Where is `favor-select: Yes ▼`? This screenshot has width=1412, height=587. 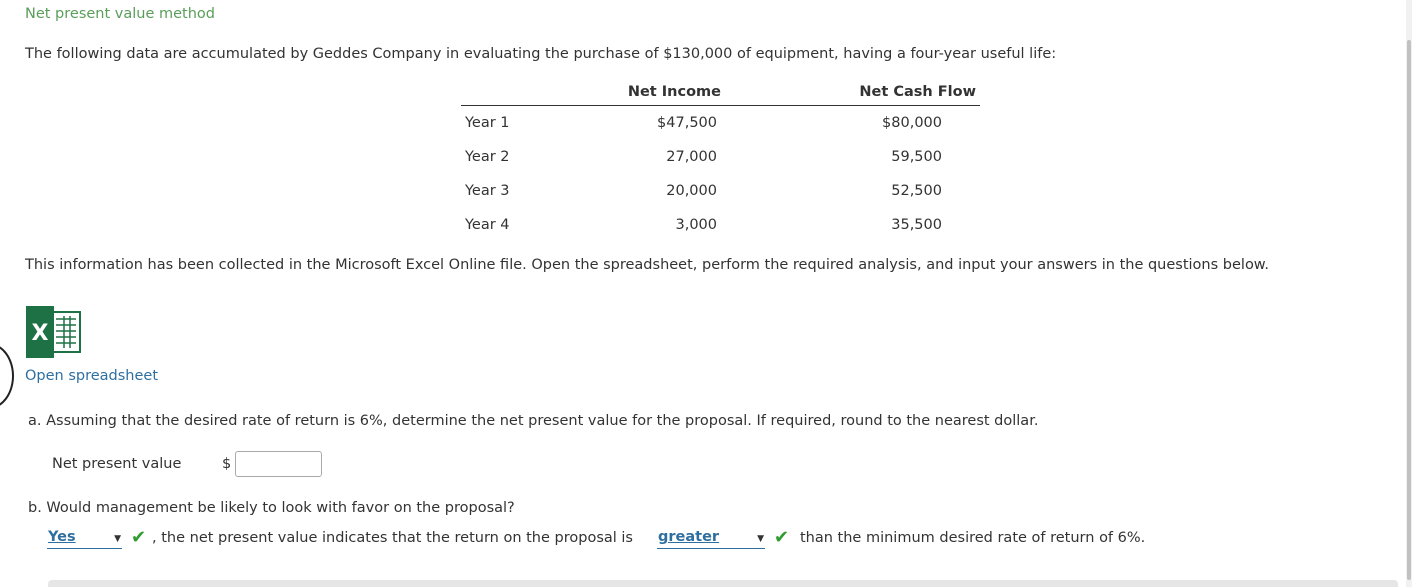
favor-select: Yes ▼ is located at coordinates (84, 539).